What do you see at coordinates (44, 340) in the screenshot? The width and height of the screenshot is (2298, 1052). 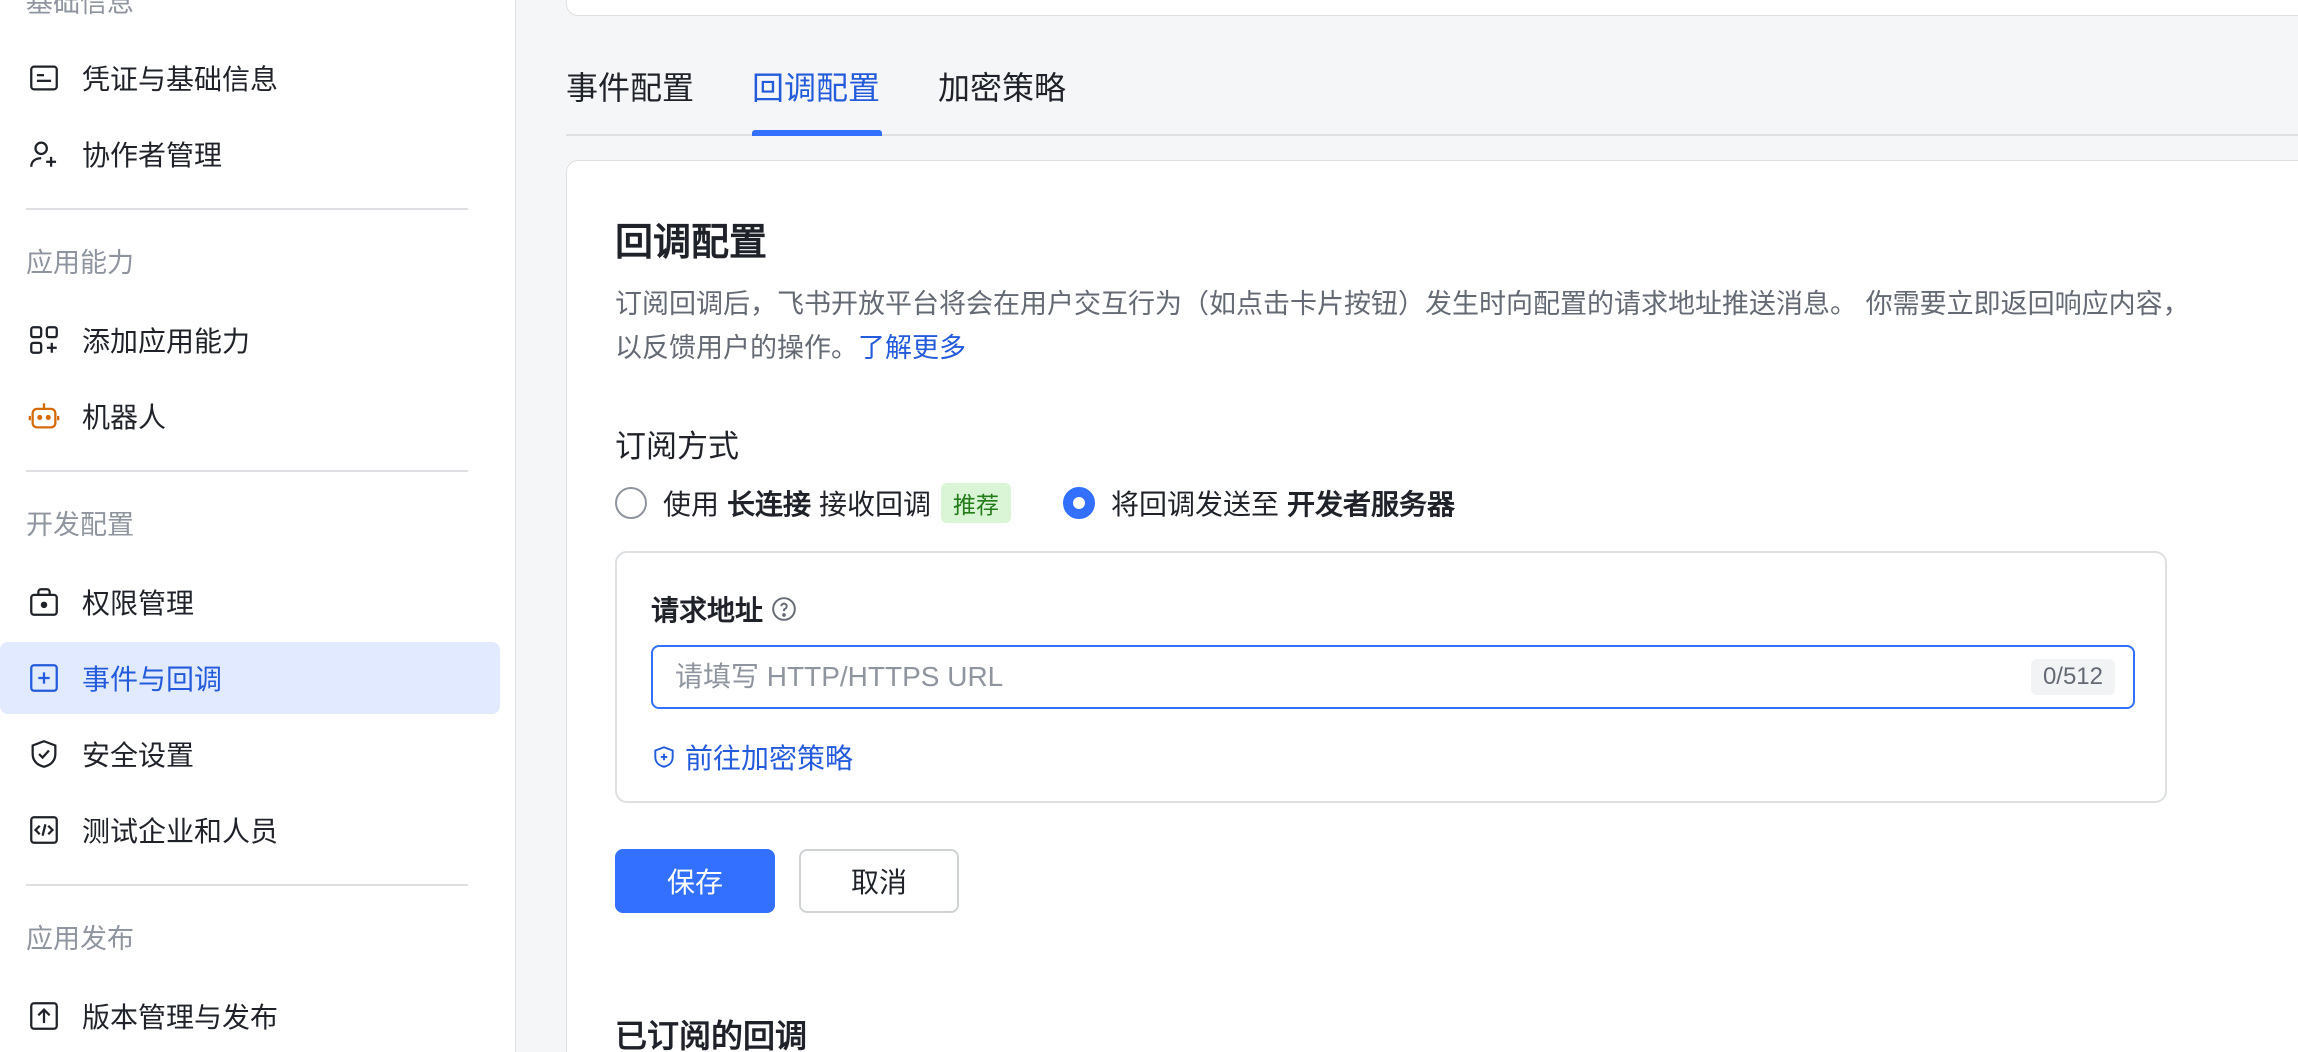 I see `apps-add-icon` at bounding box center [44, 340].